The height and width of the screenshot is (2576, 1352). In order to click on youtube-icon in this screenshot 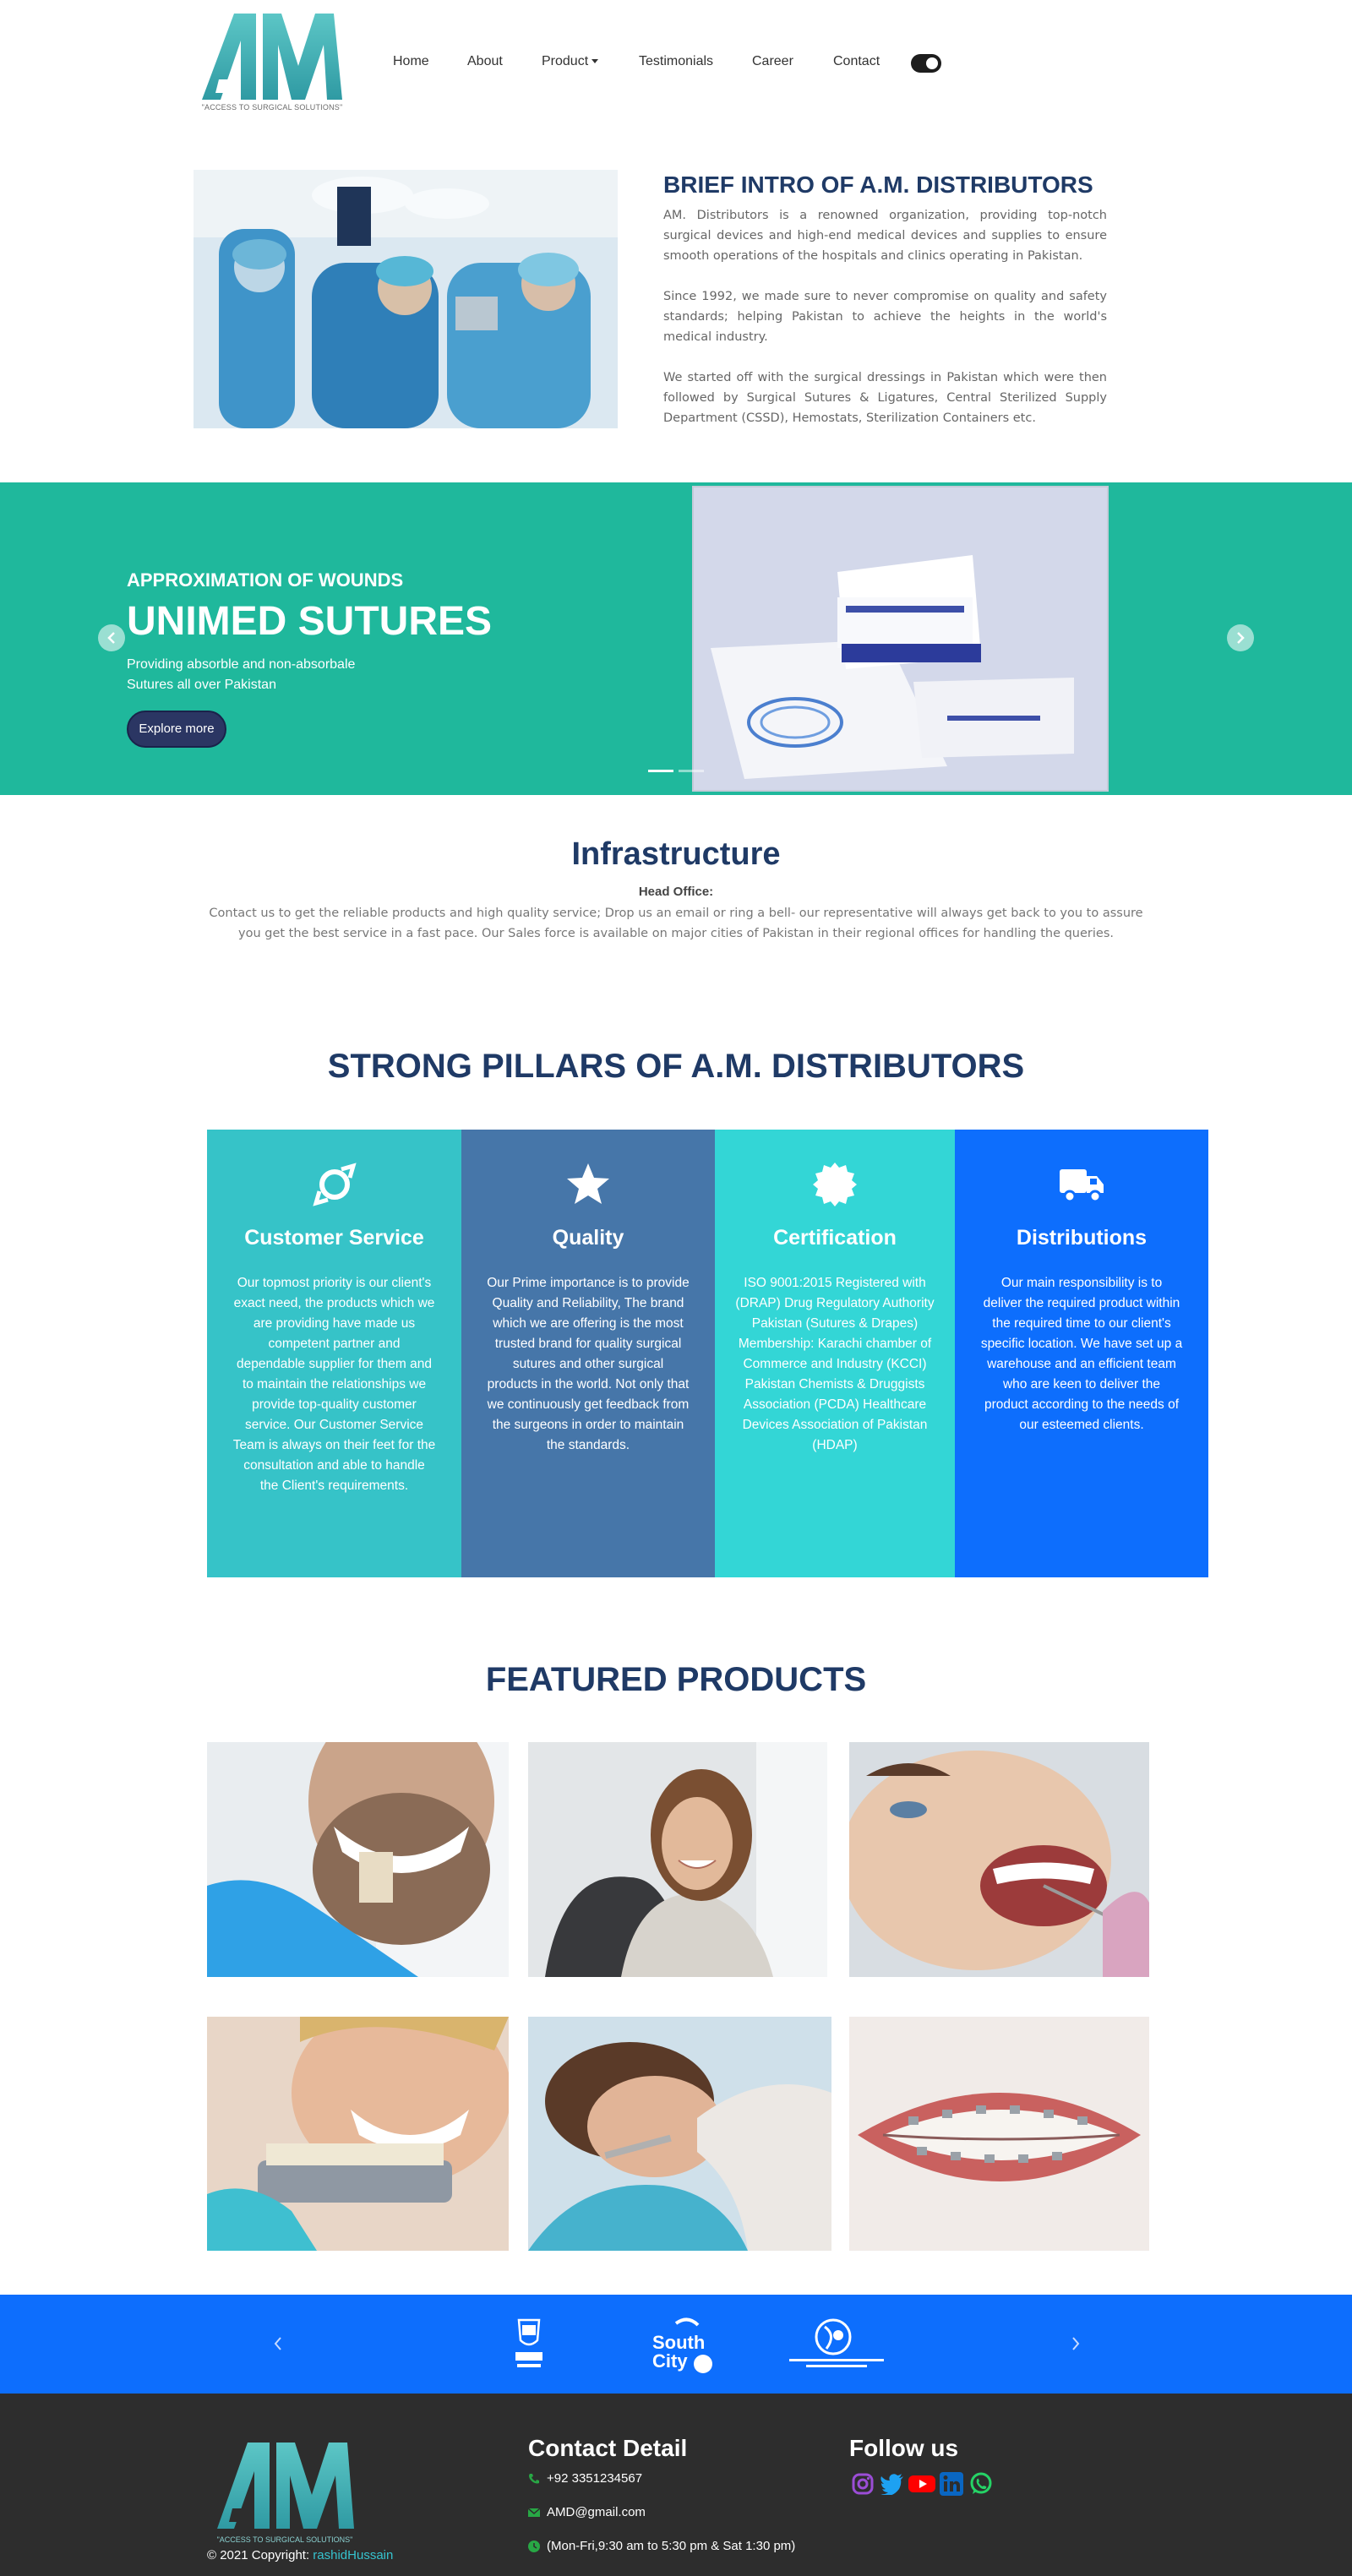, I will do `click(921, 2484)`.